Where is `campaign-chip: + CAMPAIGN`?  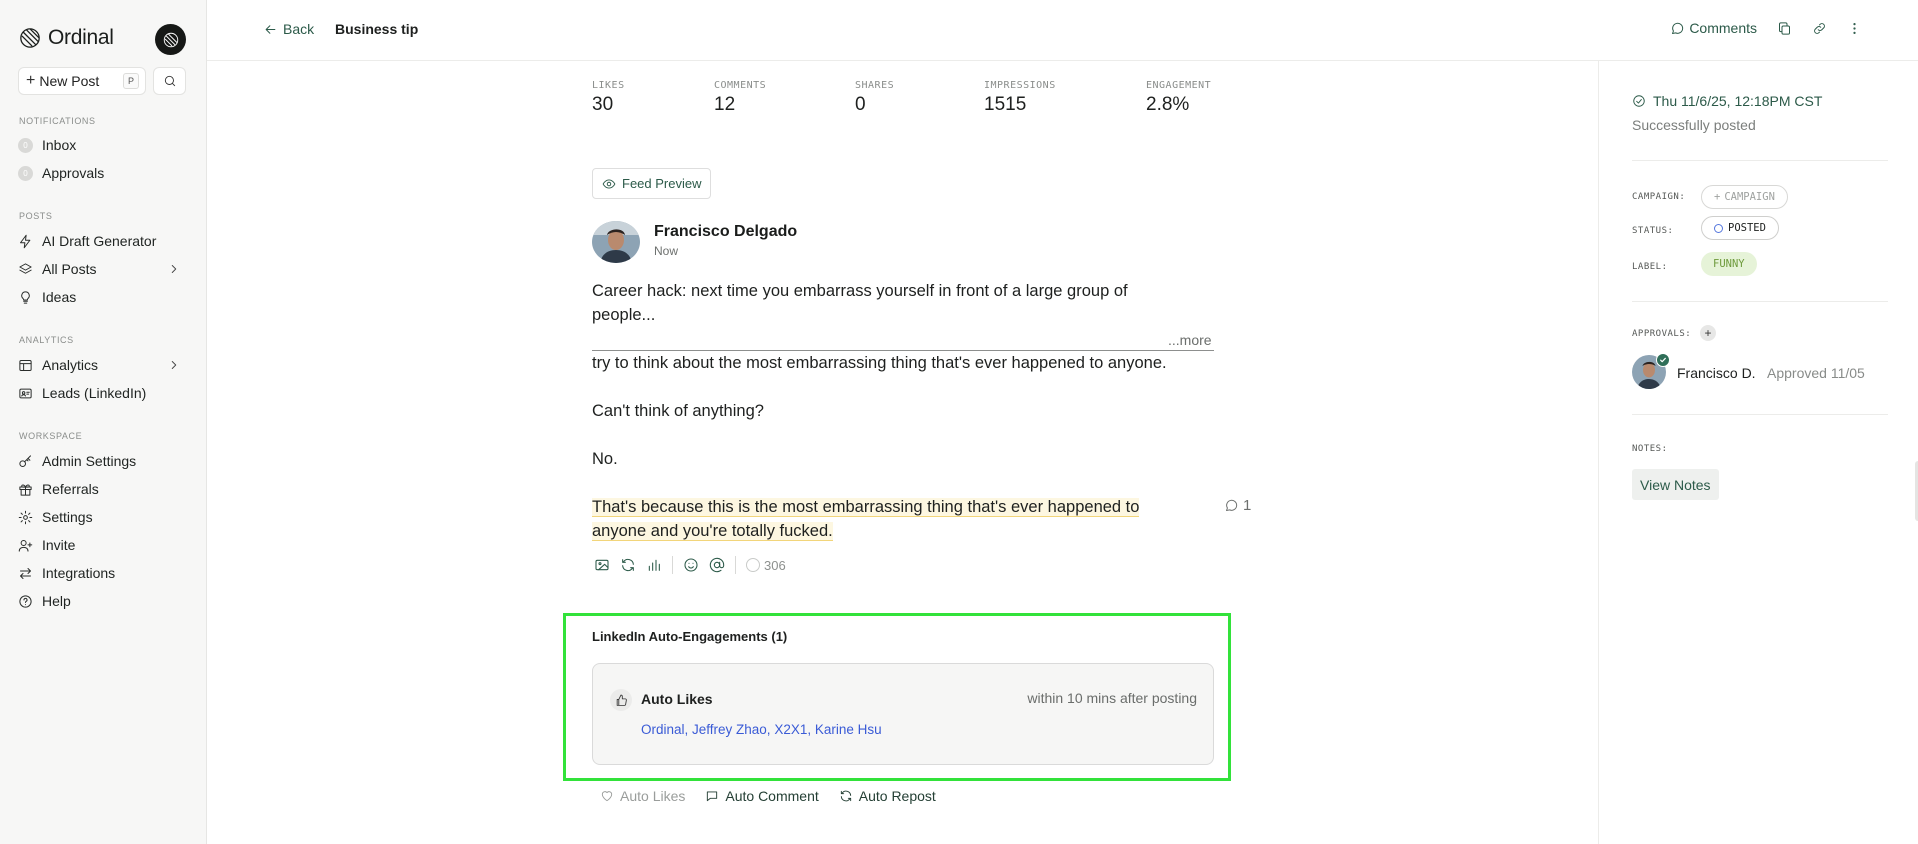 campaign-chip: + CAMPAIGN is located at coordinates (1744, 197).